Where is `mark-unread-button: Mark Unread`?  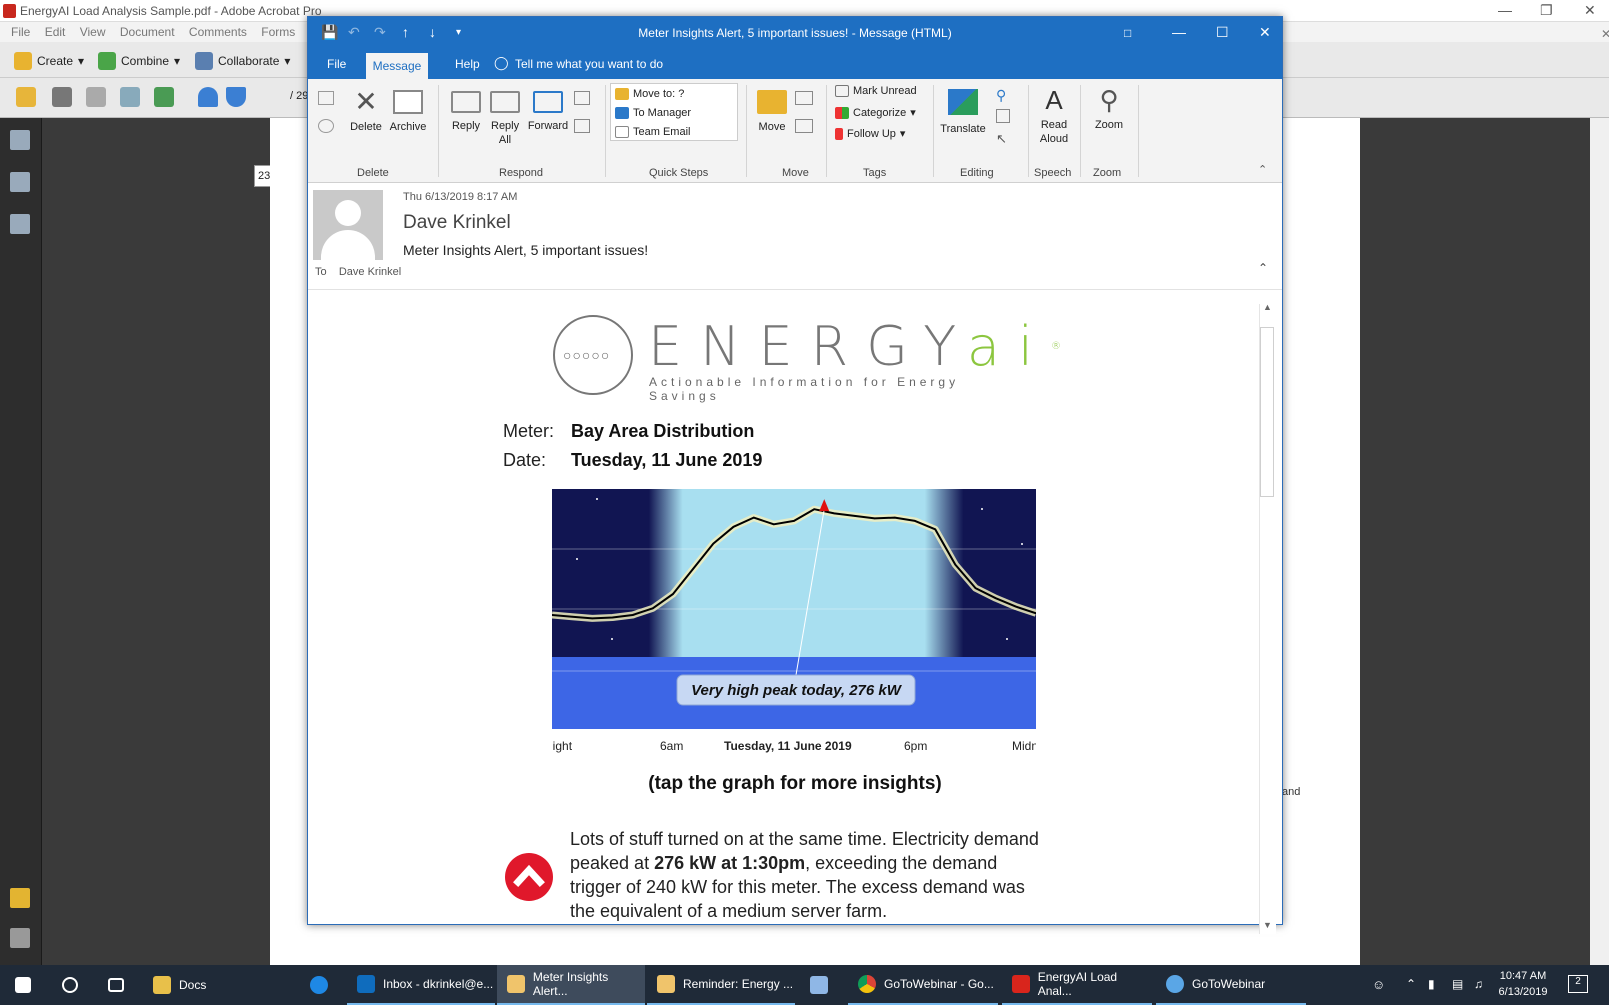
mark-unread-button: Mark Unread is located at coordinates (876, 91).